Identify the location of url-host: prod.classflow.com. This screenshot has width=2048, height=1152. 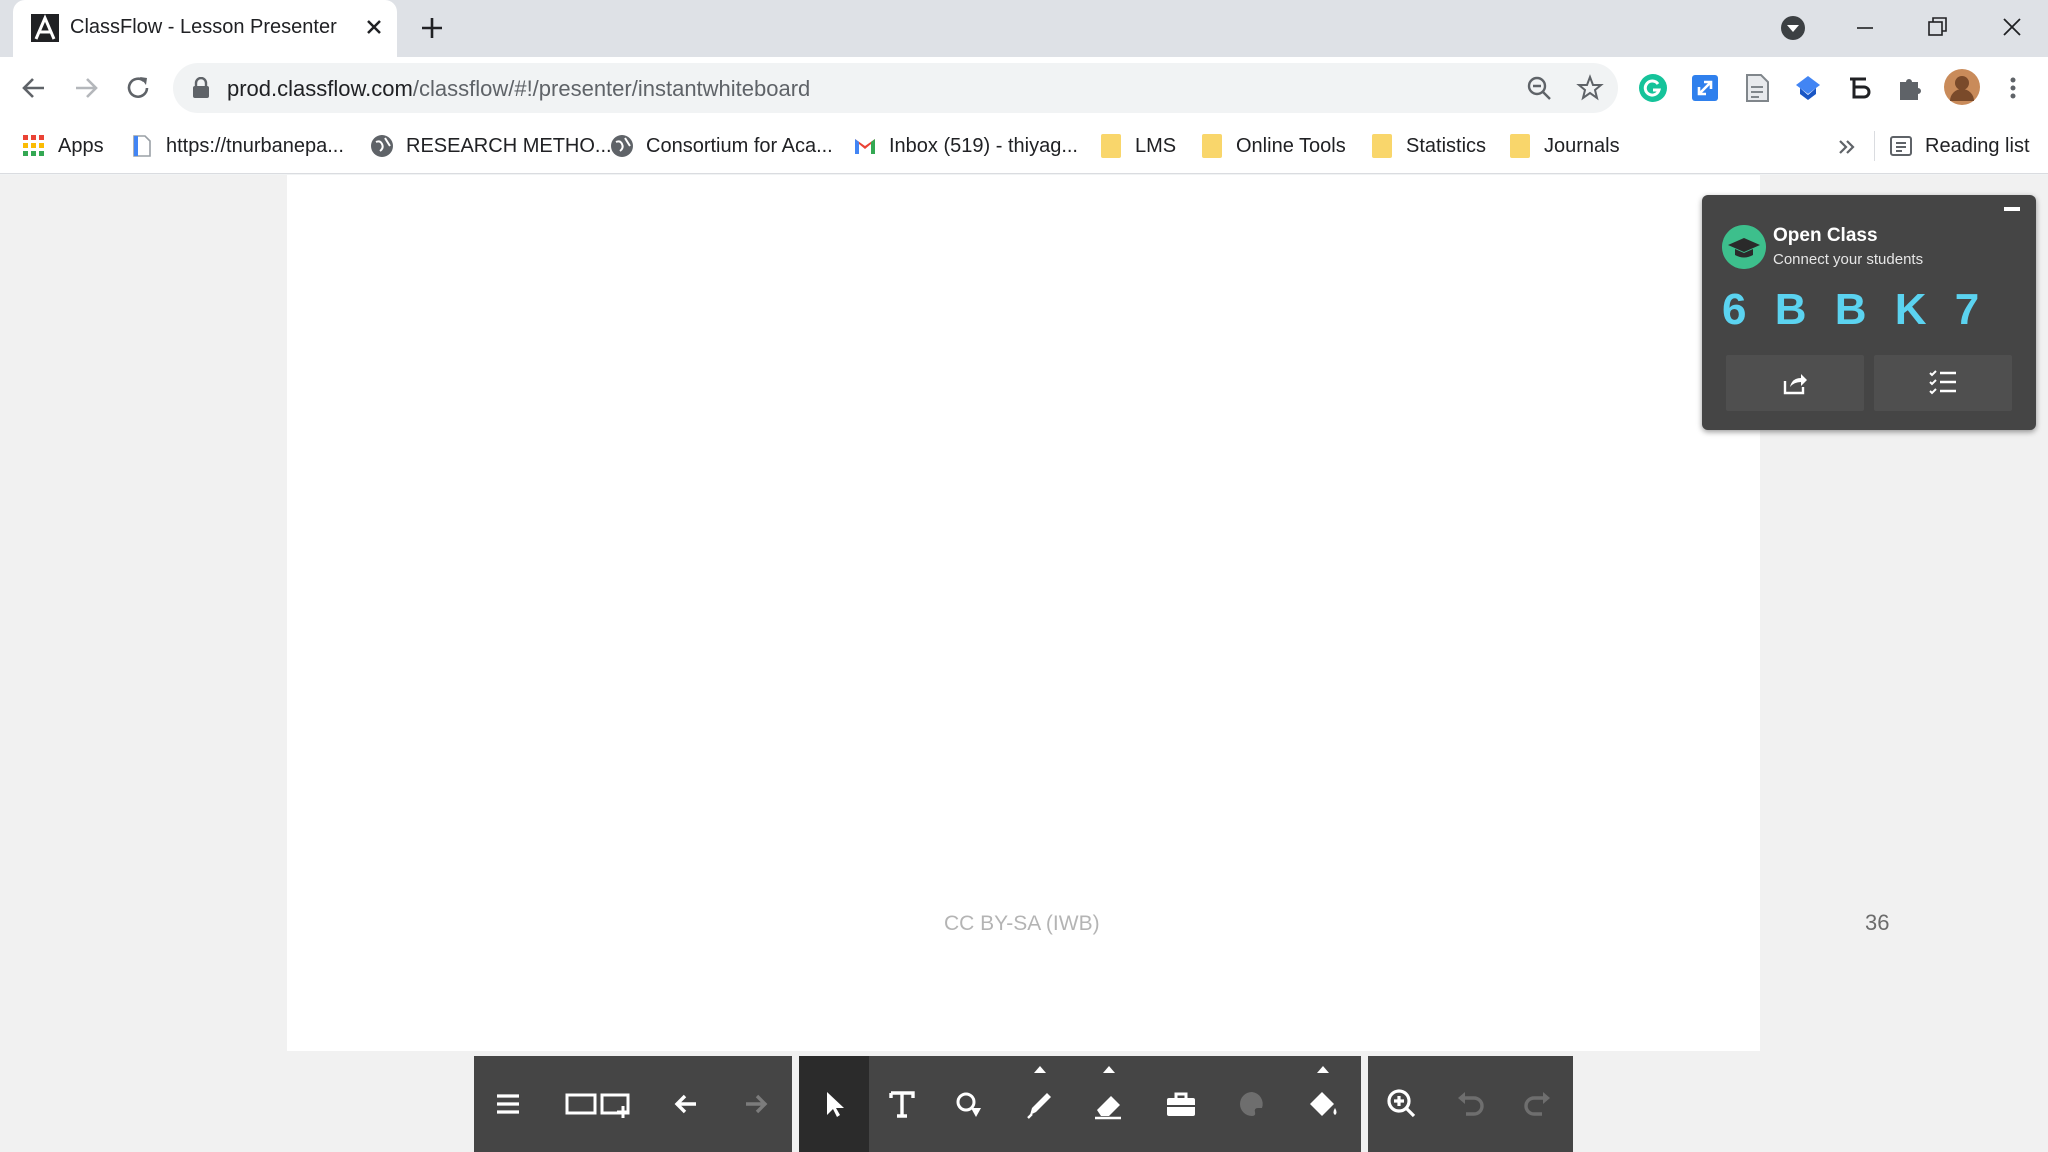
(320, 88).